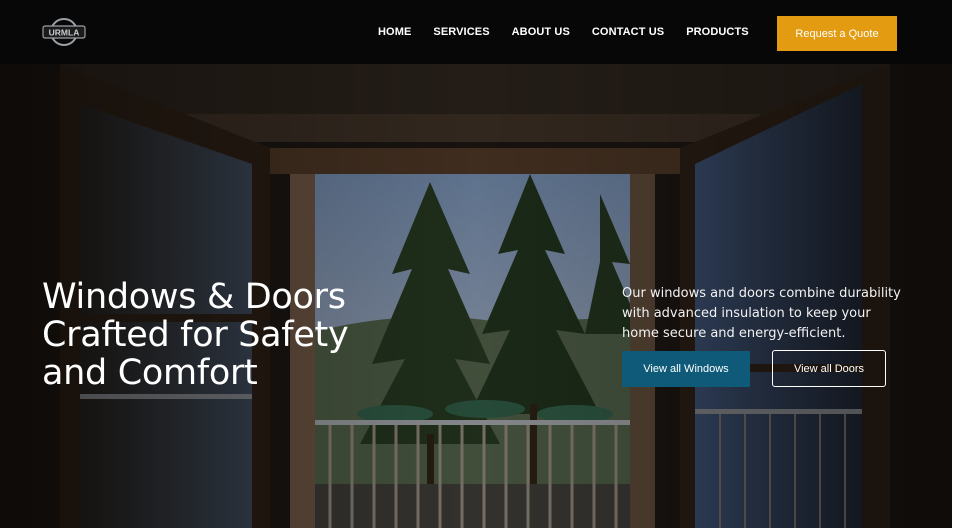 The height and width of the screenshot is (528, 960). I want to click on logo-text: URMLA, so click(64, 33).